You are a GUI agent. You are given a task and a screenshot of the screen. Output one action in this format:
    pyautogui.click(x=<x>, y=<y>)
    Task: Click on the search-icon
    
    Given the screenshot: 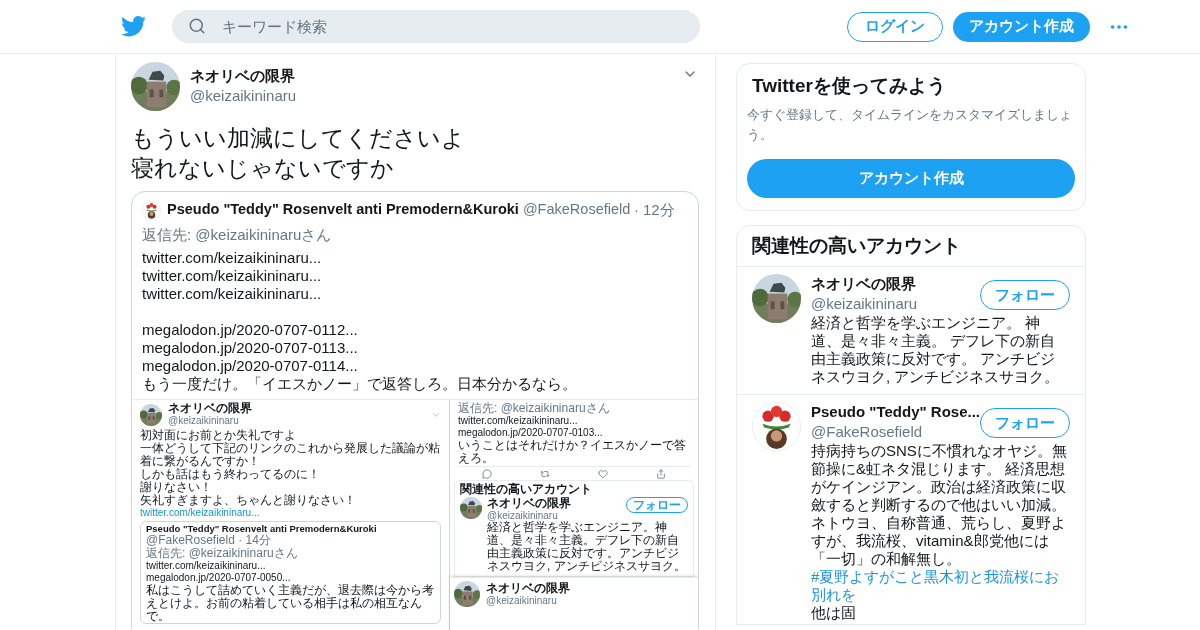 What is the action you would take?
    pyautogui.click(x=197, y=26)
    